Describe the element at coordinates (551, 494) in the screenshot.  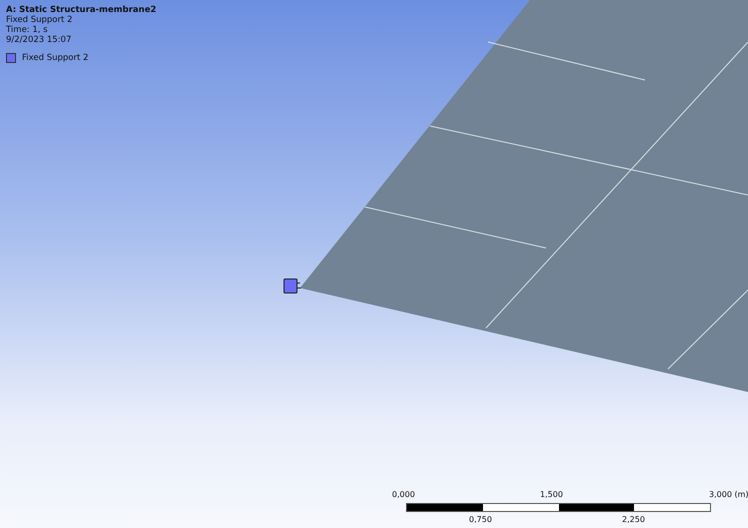
I see `scale-label: 1,500` at that location.